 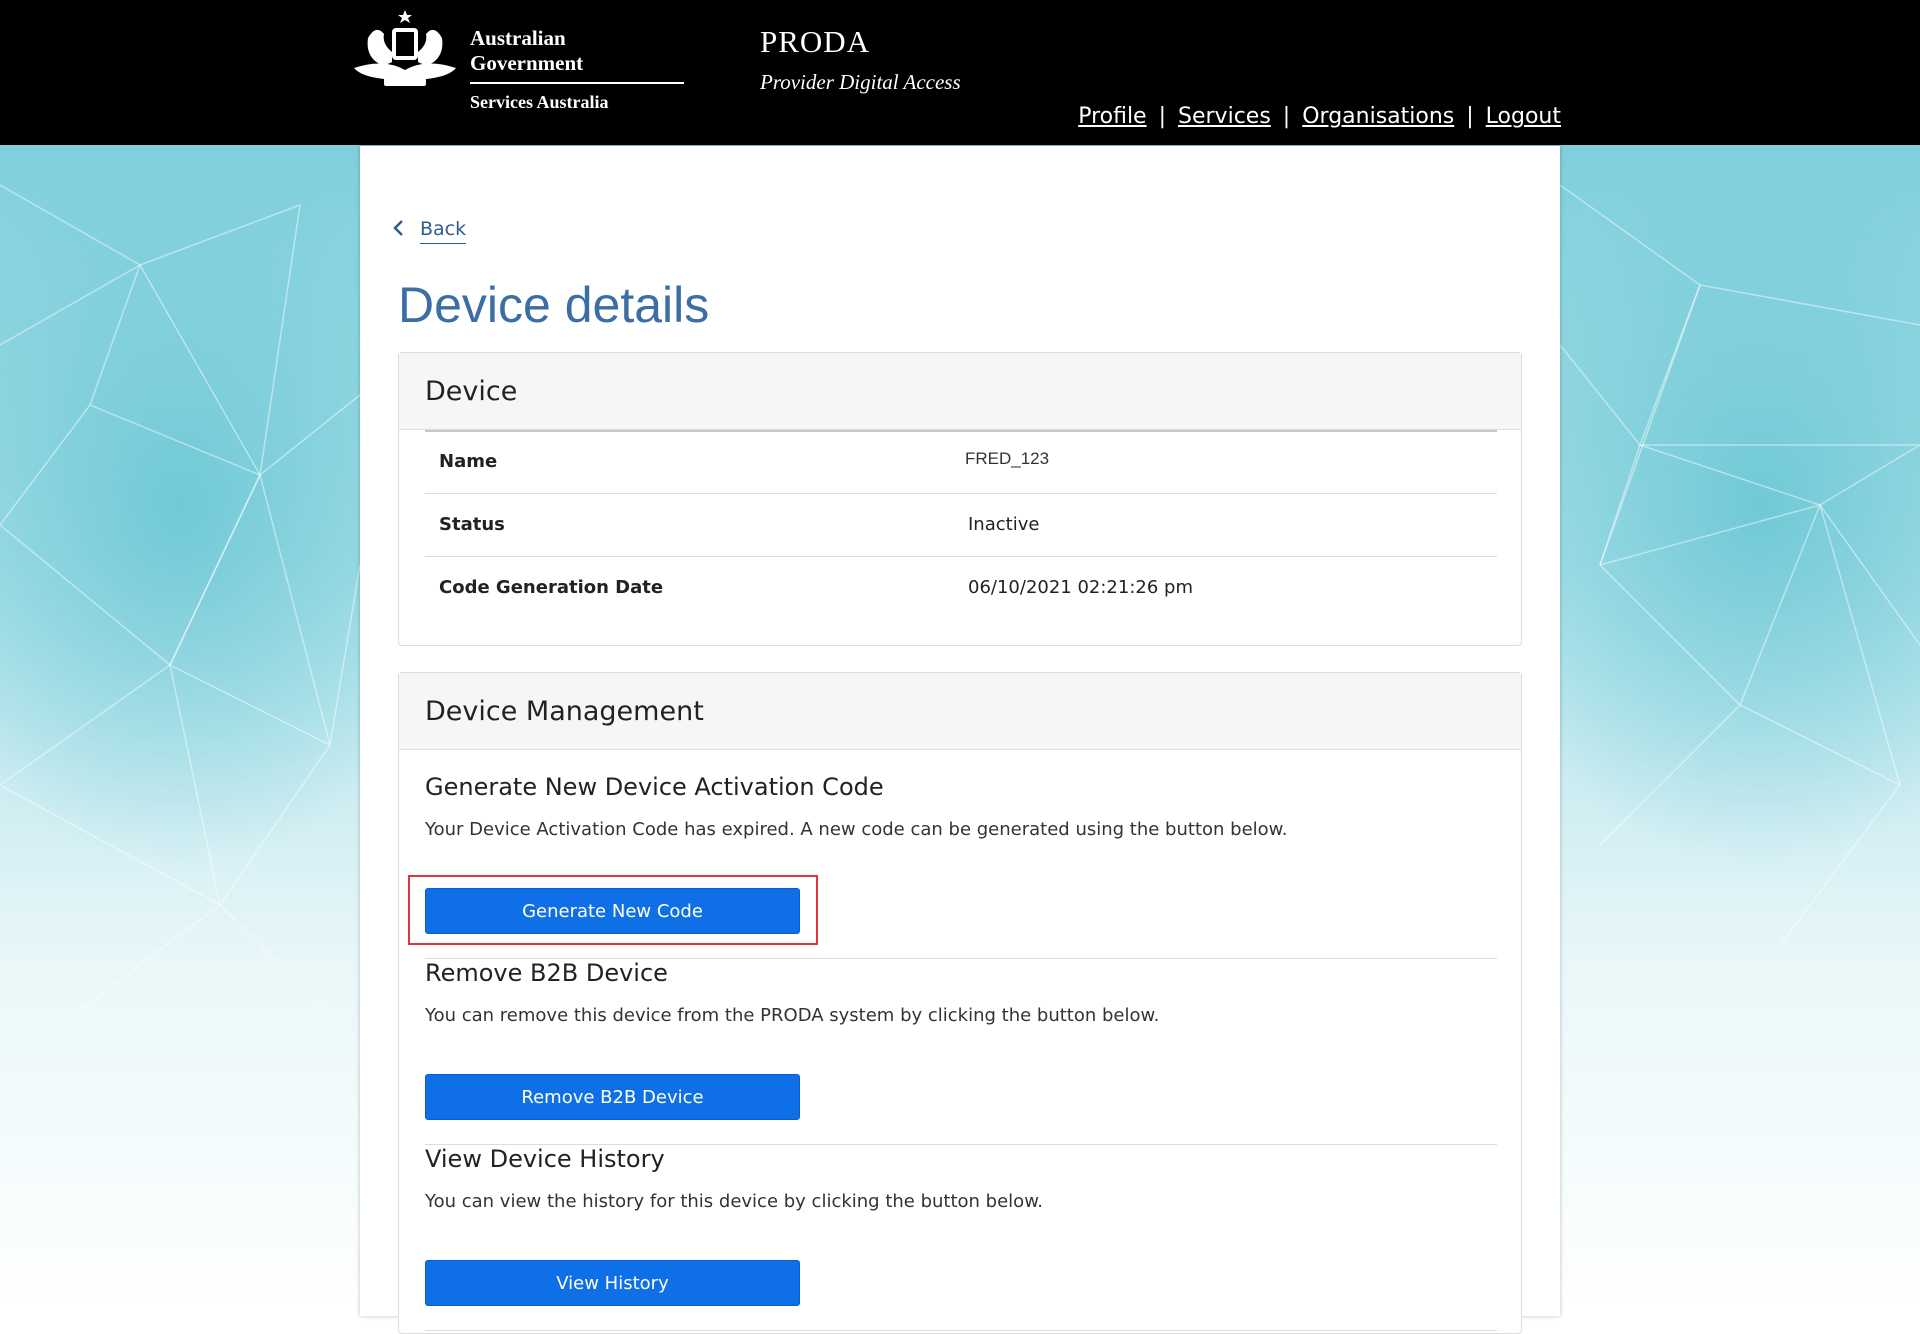 I want to click on device-card-heading: Device, so click(x=960, y=391).